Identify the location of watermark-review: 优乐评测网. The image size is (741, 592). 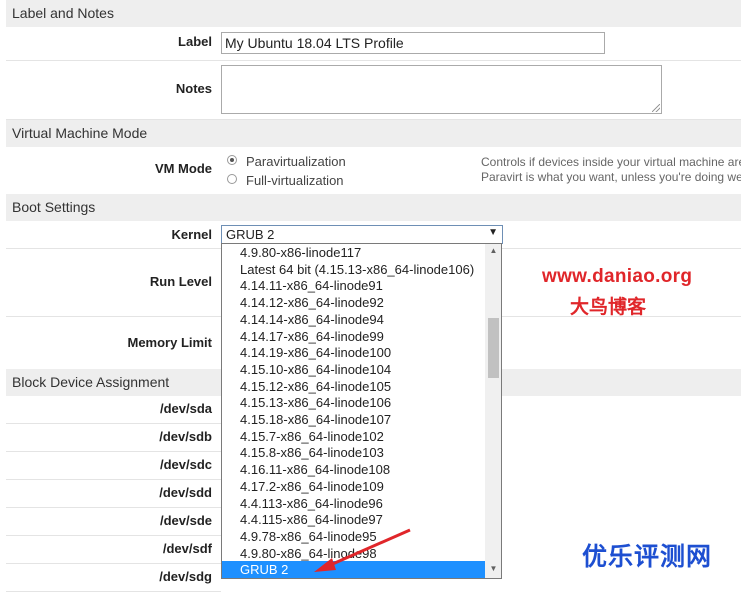
(647, 557).